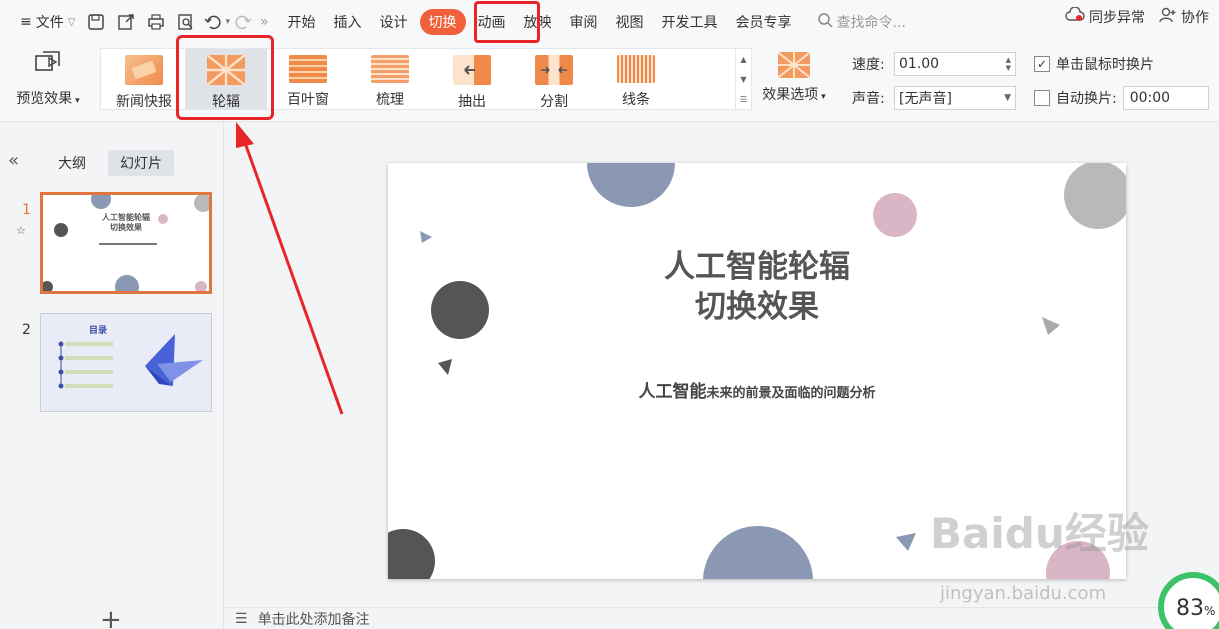 This screenshot has width=1219, height=629. Describe the element at coordinates (1007, 98) in the screenshot. I see `chevron-down-icon: ▼` at that location.